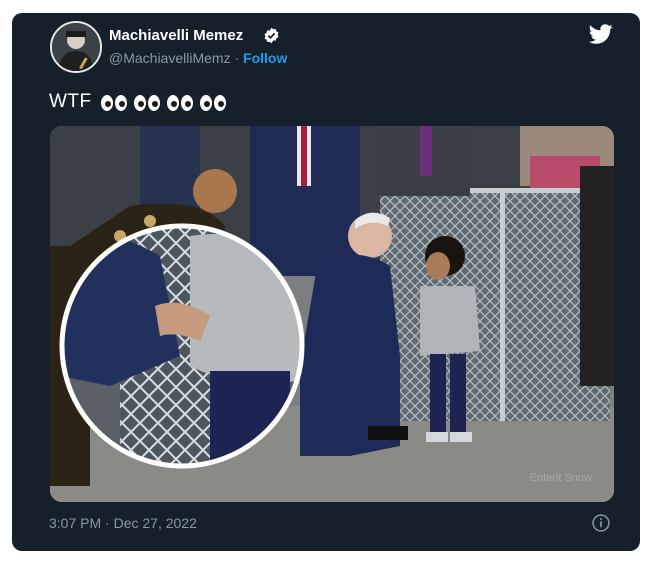 Image resolution: width=650 pixels, height=567 pixels. I want to click on tweet-time: 3:07 PM, so click(75, 523).